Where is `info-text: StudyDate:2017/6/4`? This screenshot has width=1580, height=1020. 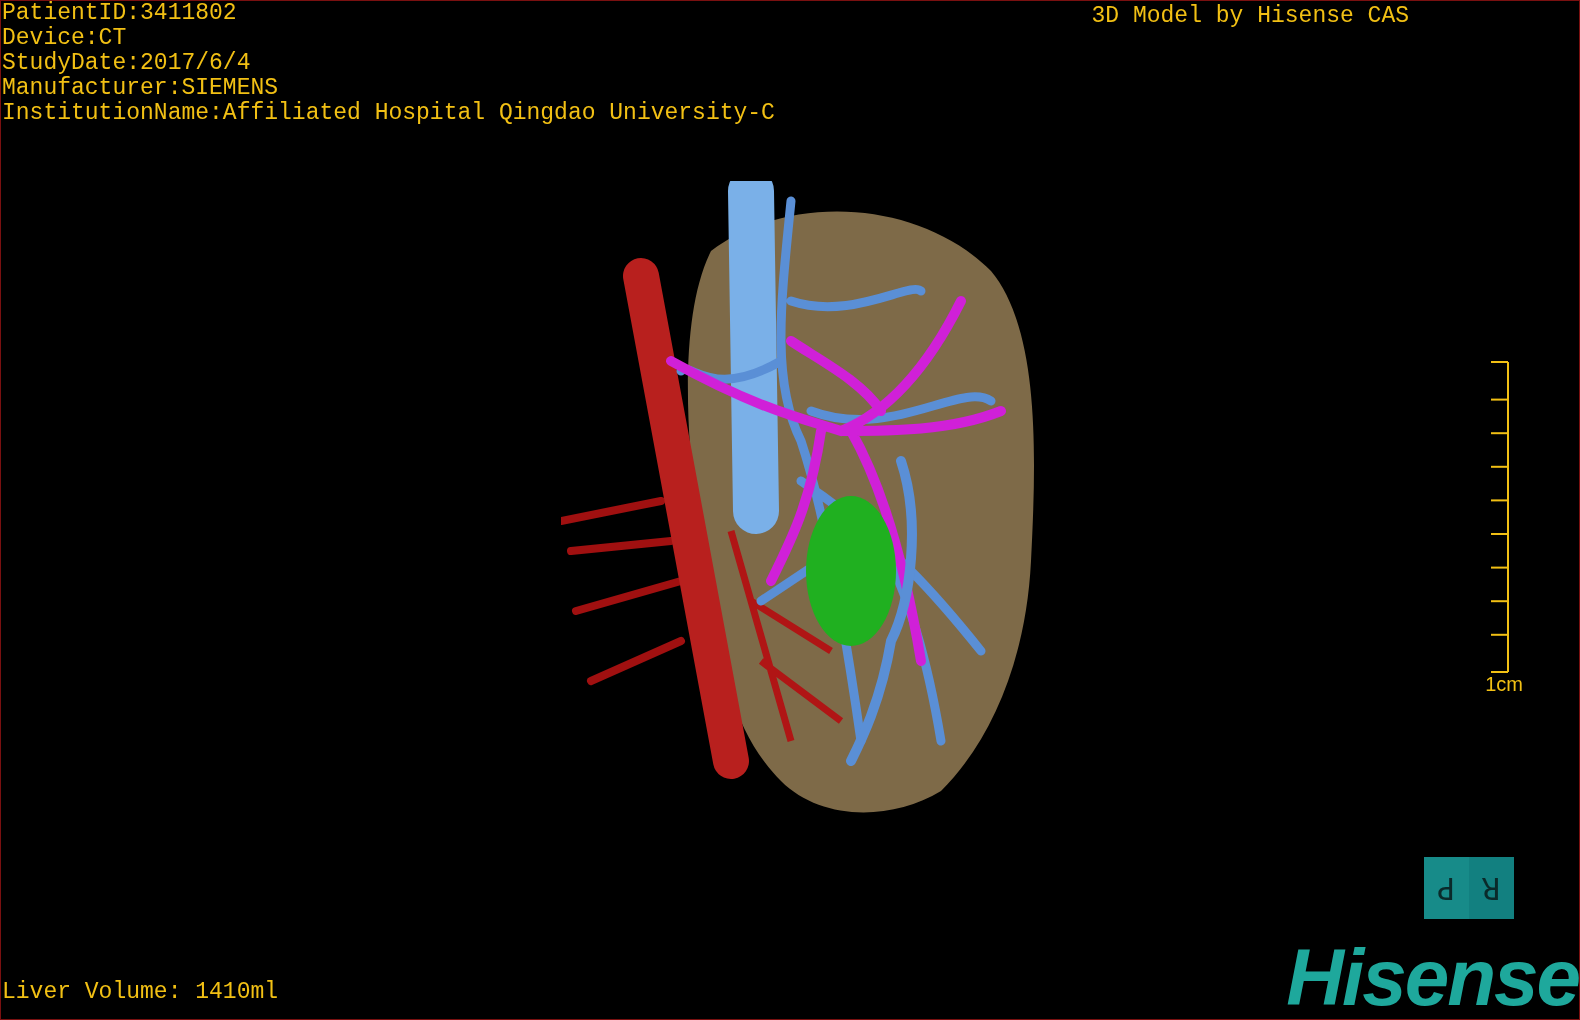 info-text: StudyDate:2017/6/4 is located at coordinates (127, 63).